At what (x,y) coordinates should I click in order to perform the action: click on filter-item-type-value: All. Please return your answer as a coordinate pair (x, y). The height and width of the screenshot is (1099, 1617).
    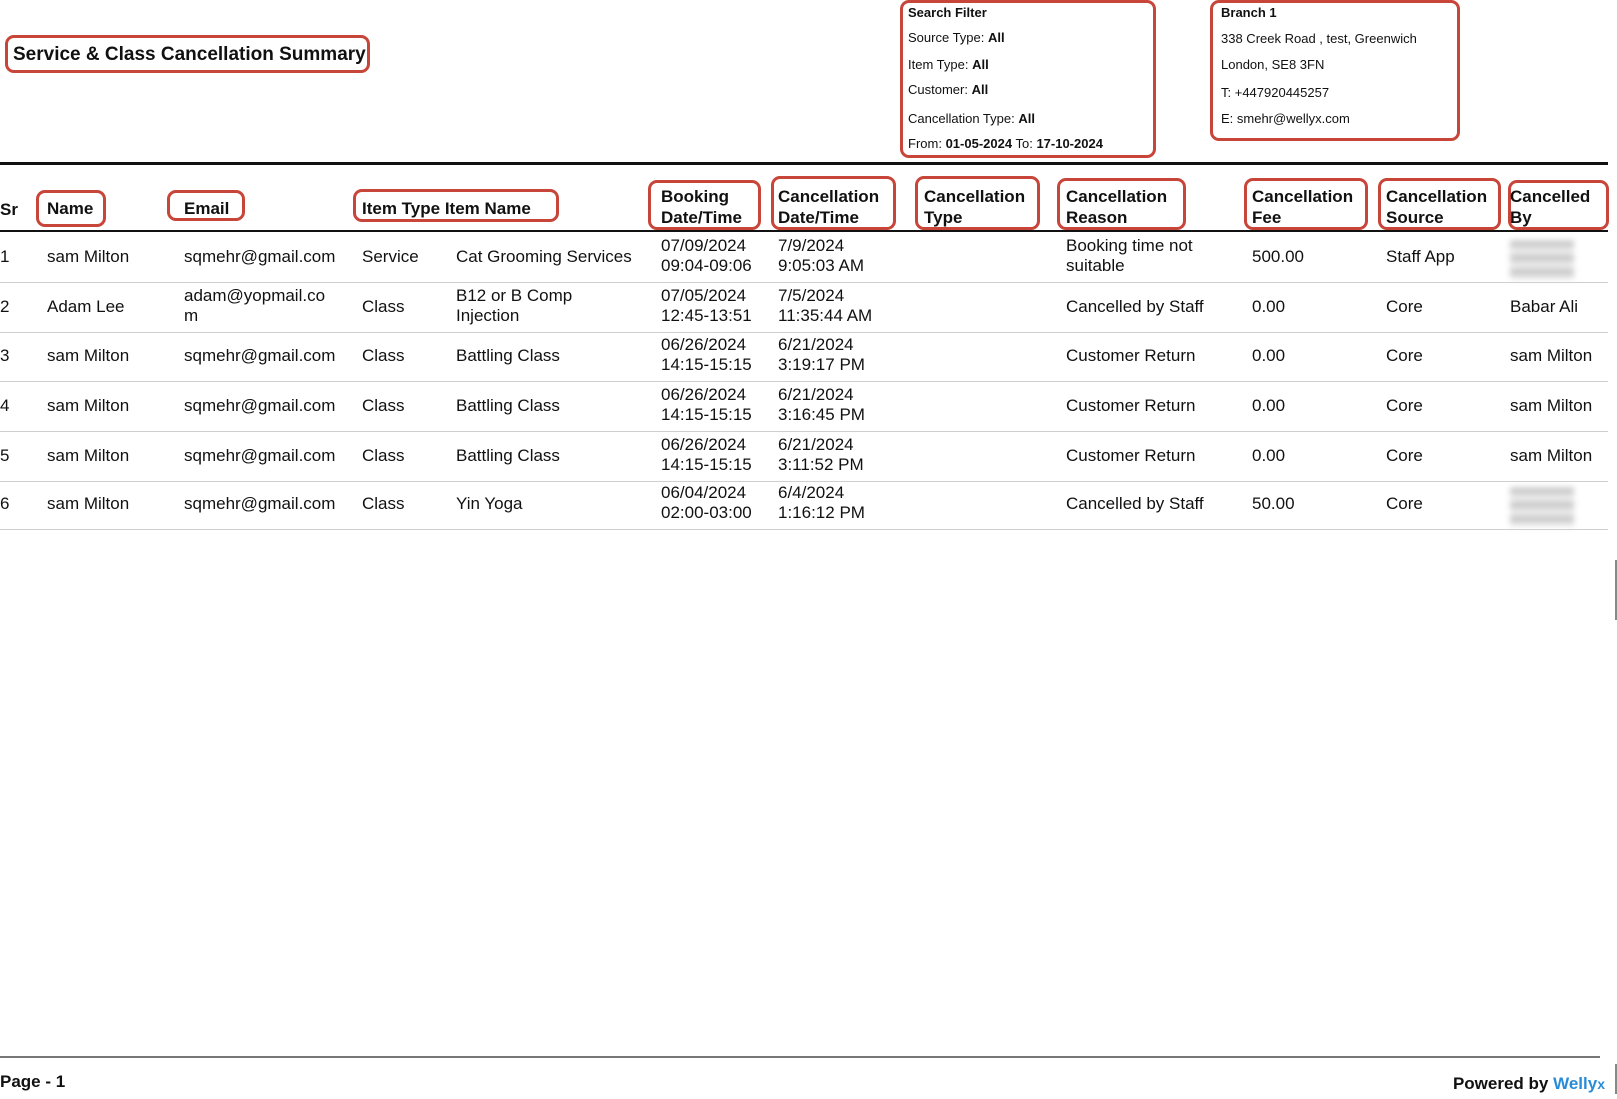
    Looking at the image, I should click on (980, 64).